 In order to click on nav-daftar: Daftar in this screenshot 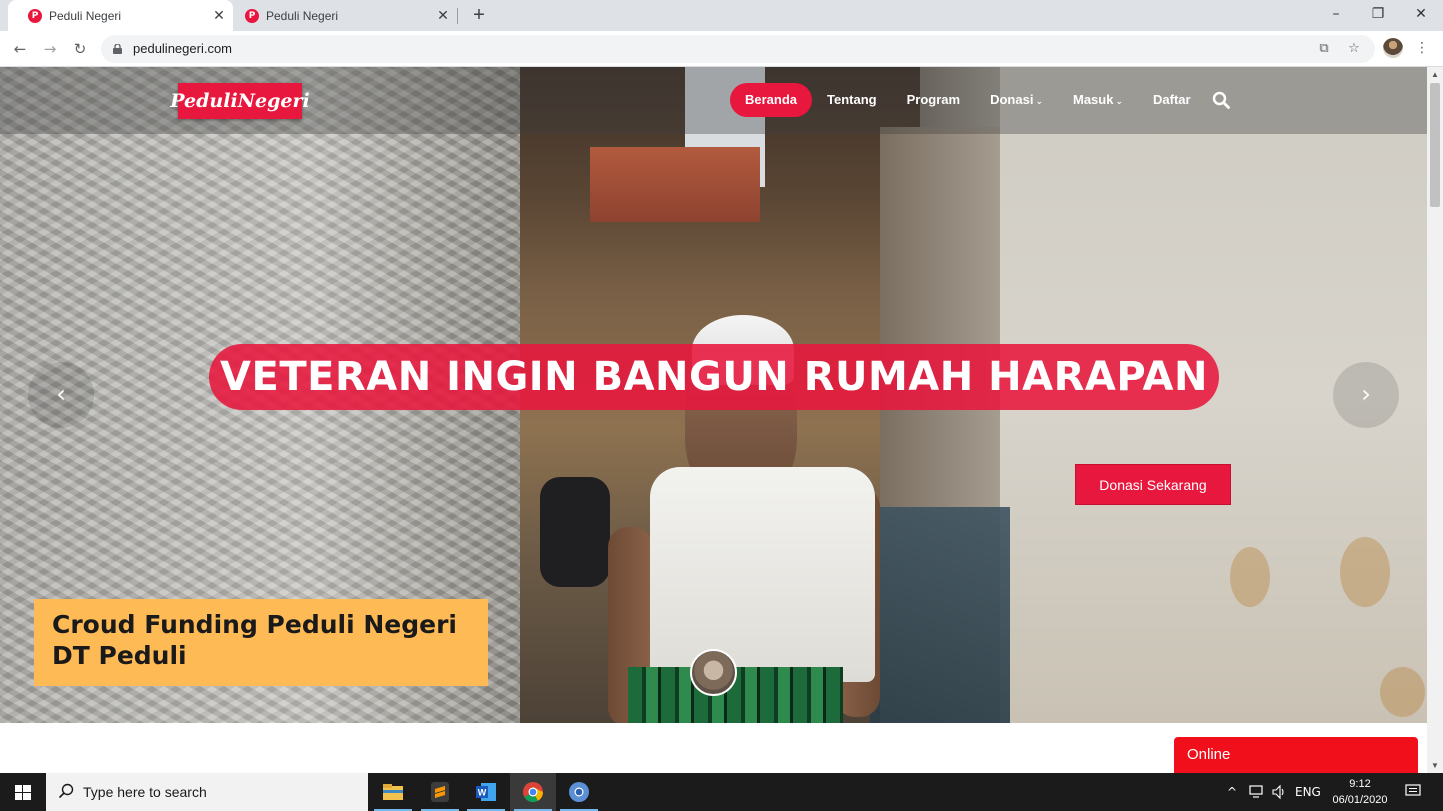, I will do `click(1172, 100)`.